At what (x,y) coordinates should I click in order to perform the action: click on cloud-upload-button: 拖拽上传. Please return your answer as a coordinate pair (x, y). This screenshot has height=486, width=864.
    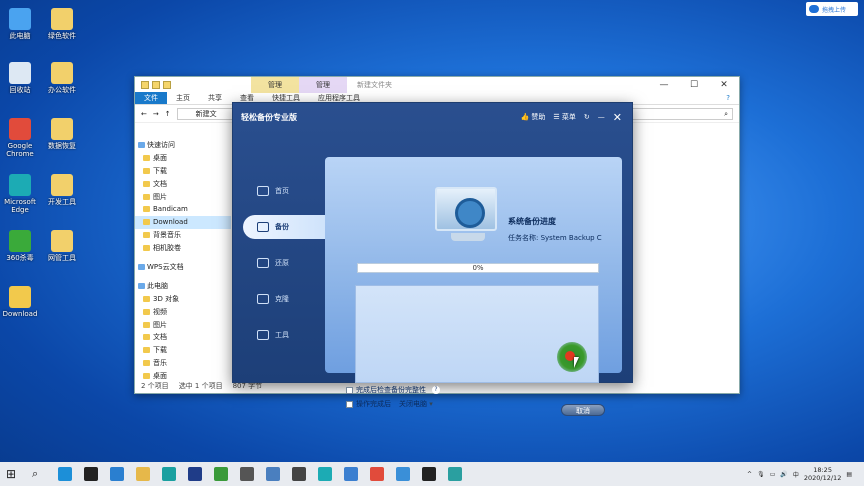
    Looking at the image, I should click on (832, 9).